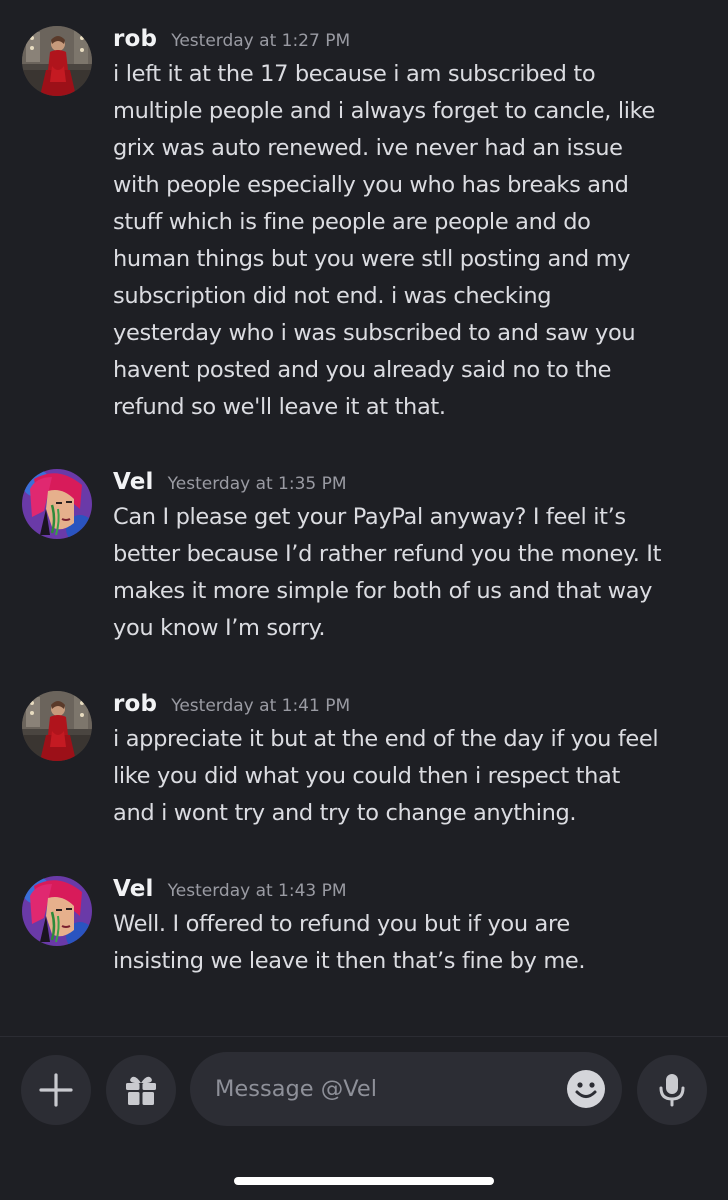 The height and width of the screenshot is (1200, 728). Describe the element at coordinates (257, 484) in the screenshot. I see `timestamp: Yesterday at 1:35 PM` at that location.